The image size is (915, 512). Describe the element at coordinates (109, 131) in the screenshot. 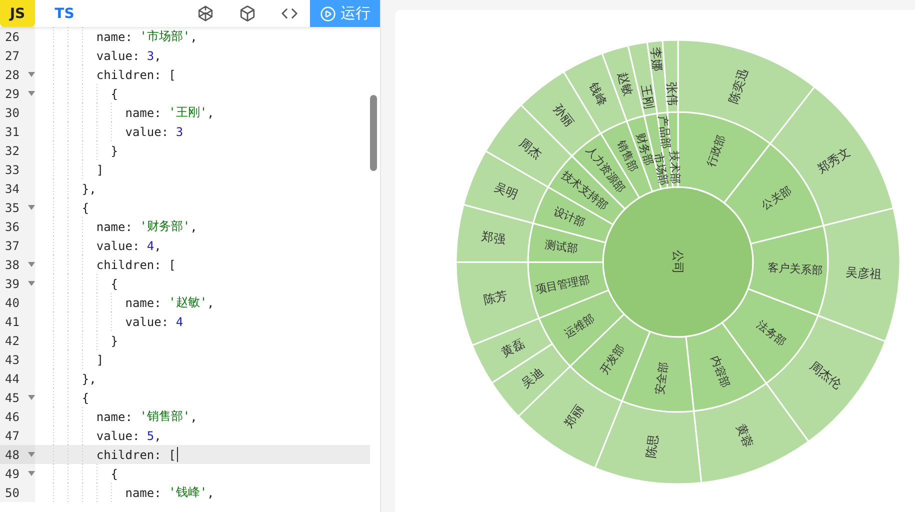

I see `code-line: value: 3` at that location.